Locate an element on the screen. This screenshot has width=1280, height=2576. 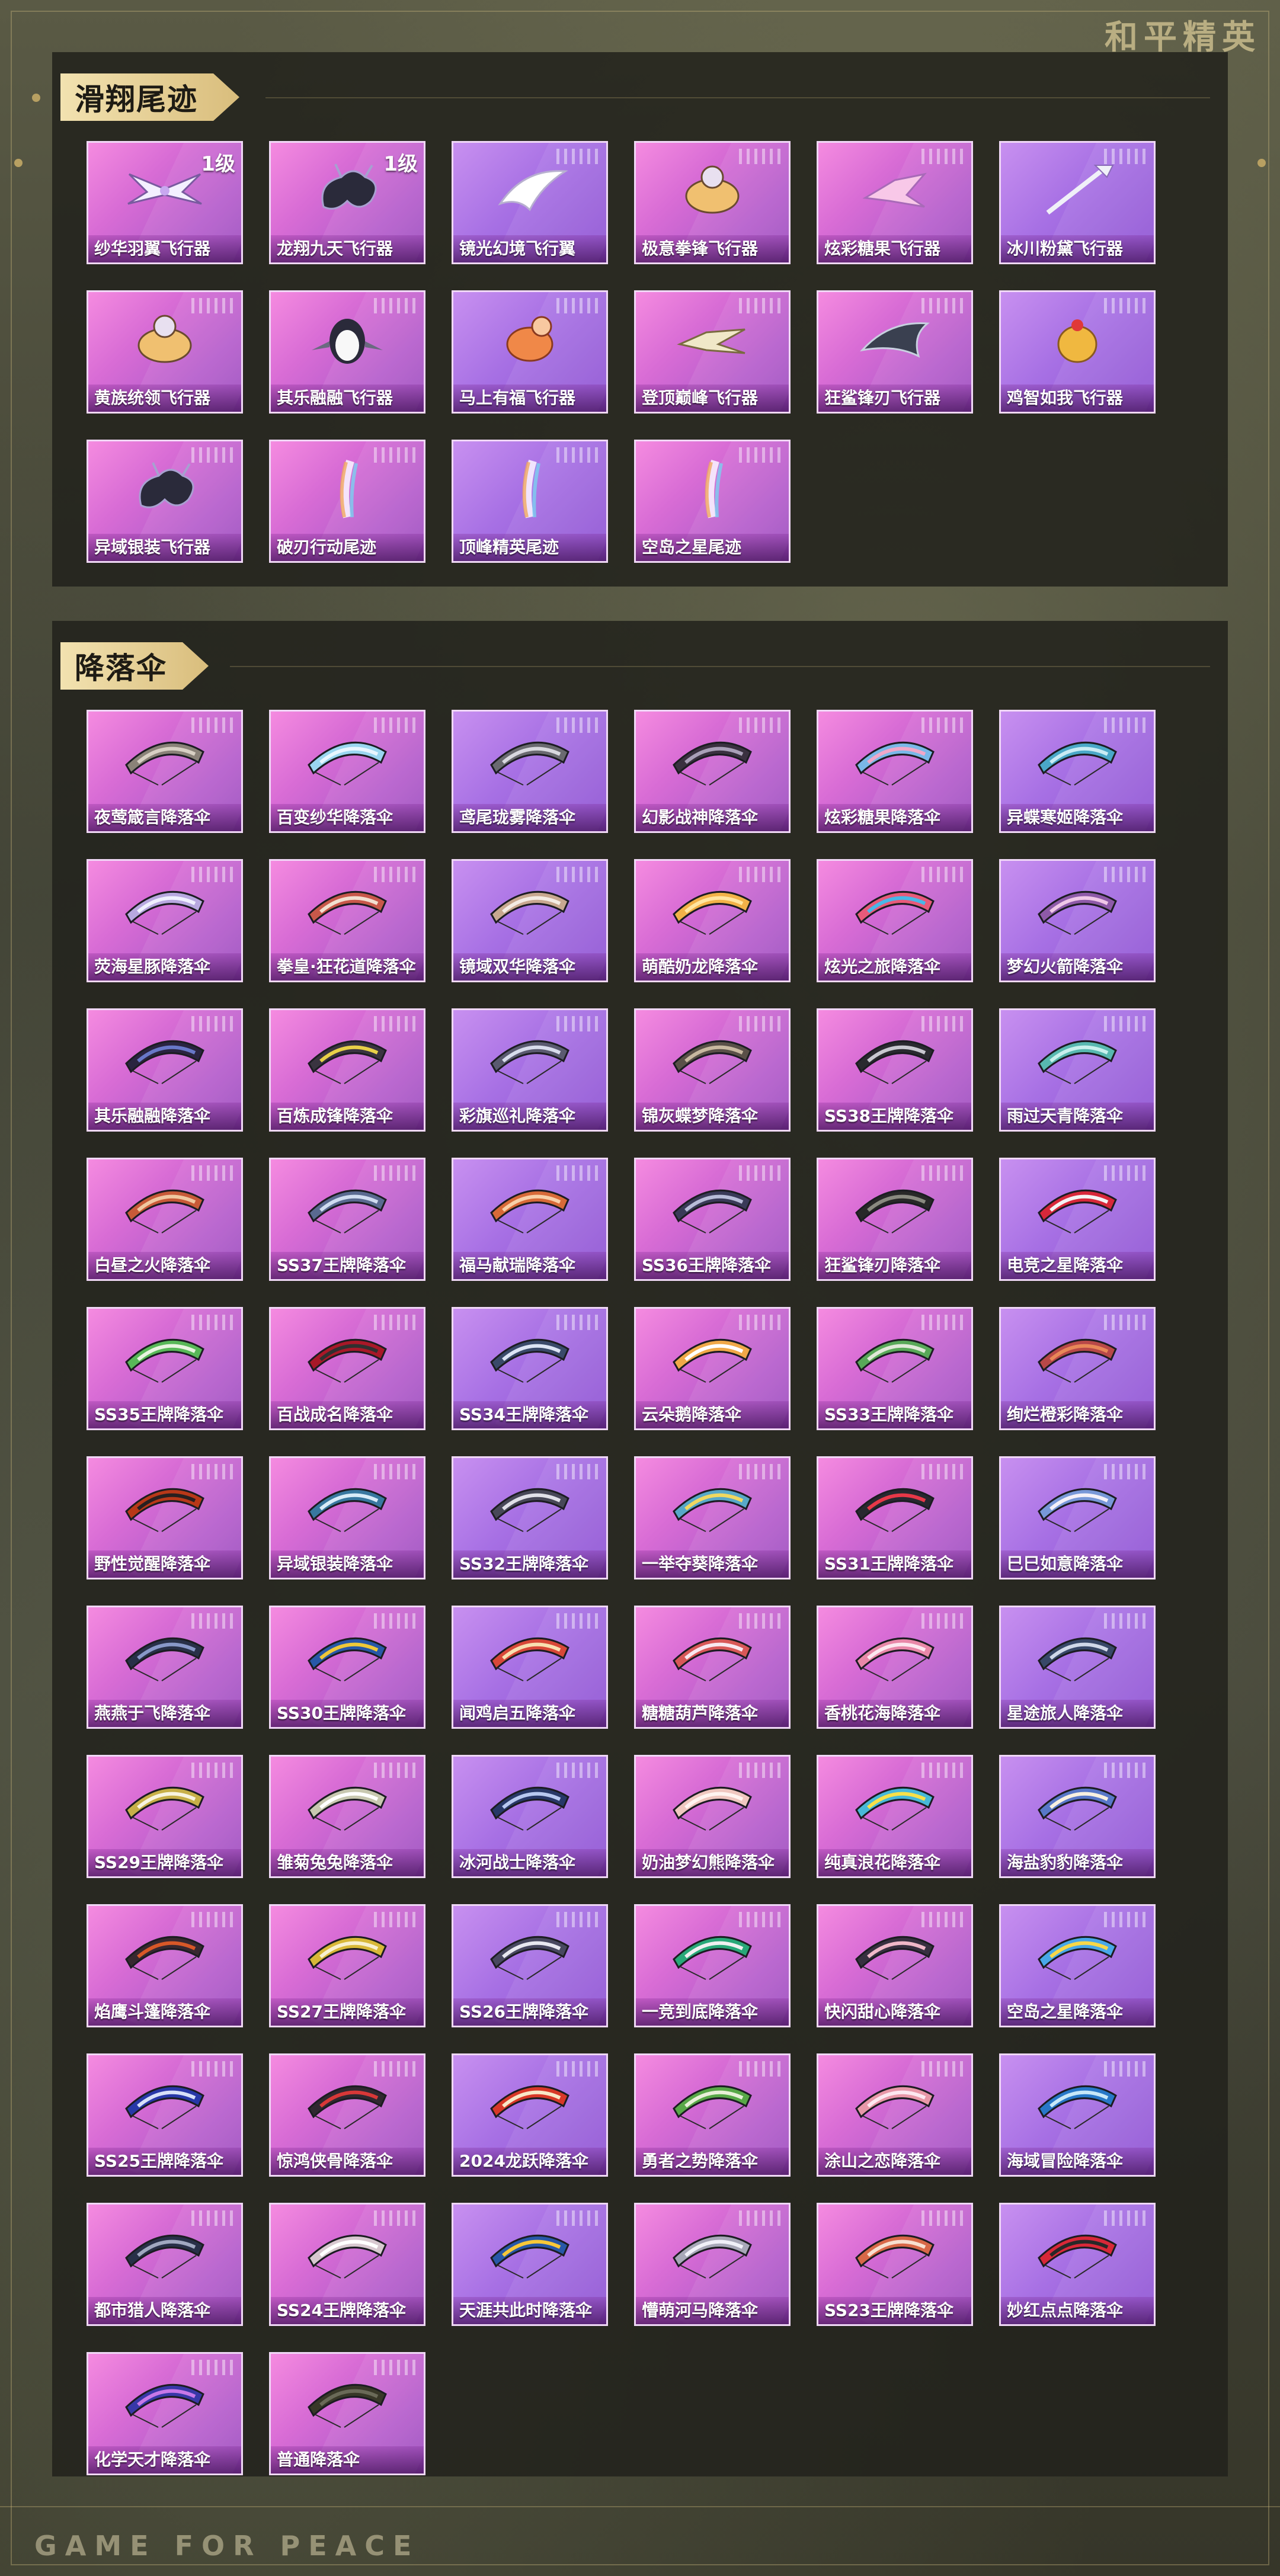
glide-item-card: 其乐融融飞行器 is located at coordinates (347, 352).